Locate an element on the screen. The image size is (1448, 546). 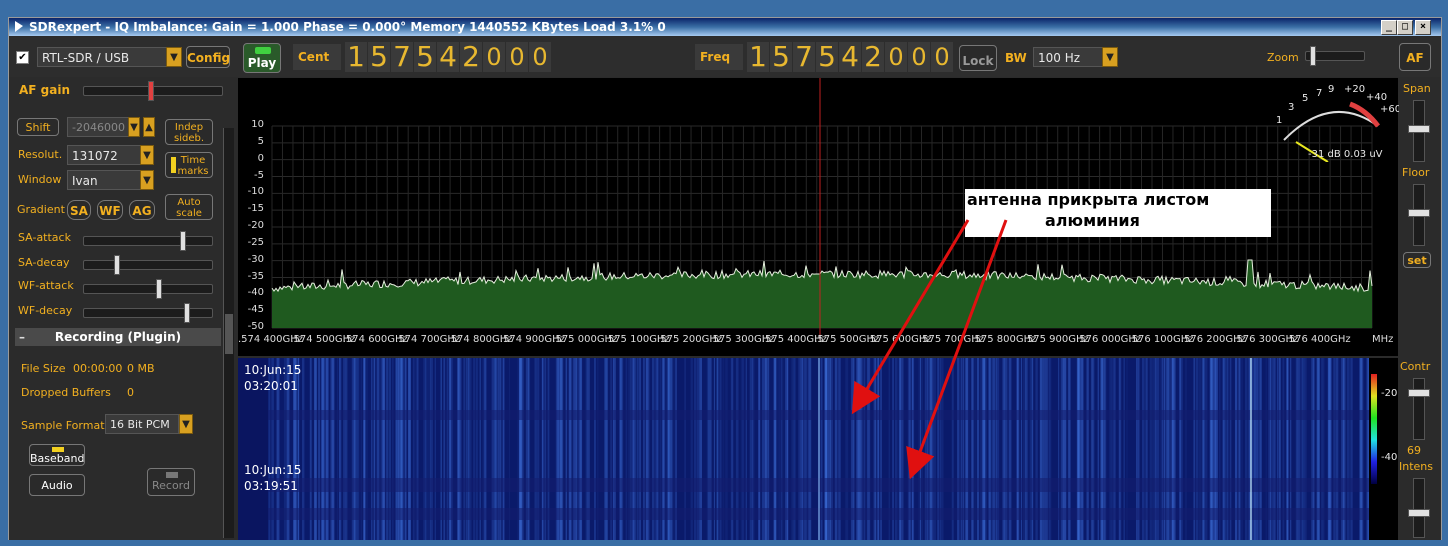
sa-attack-slider-thumb is located at coordinates (183, 241).